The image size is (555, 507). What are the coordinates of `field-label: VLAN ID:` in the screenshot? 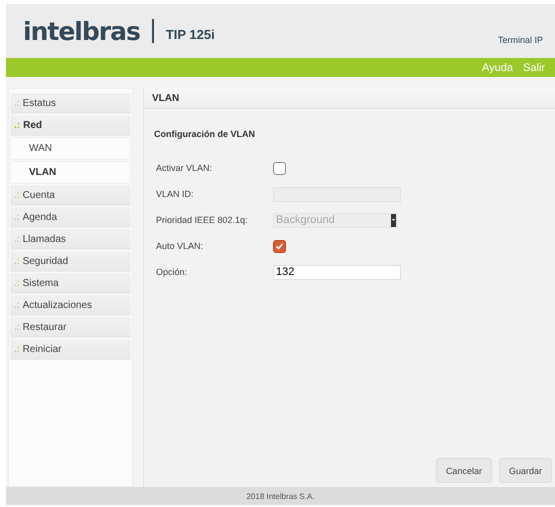 It's located at (175, 194).